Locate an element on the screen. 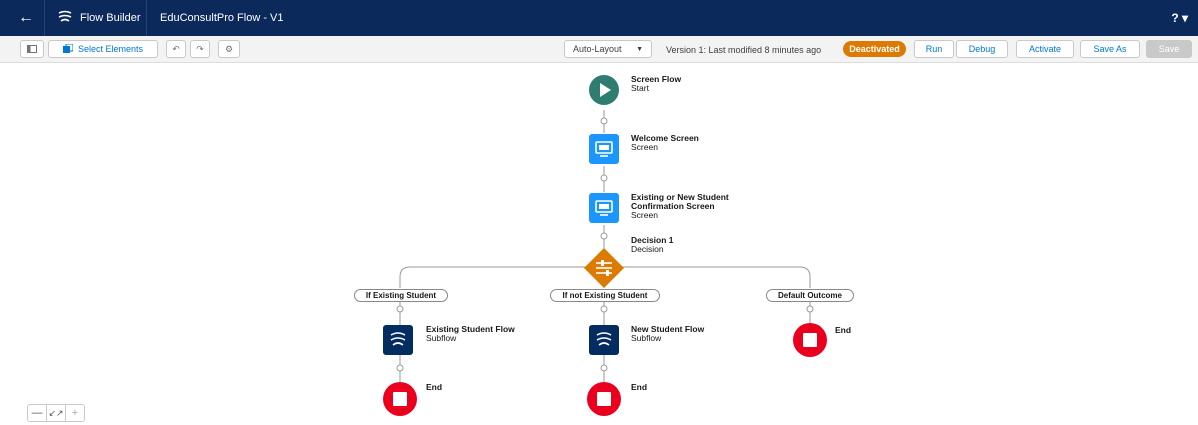  decision-node is located at coordinates (604, 268).